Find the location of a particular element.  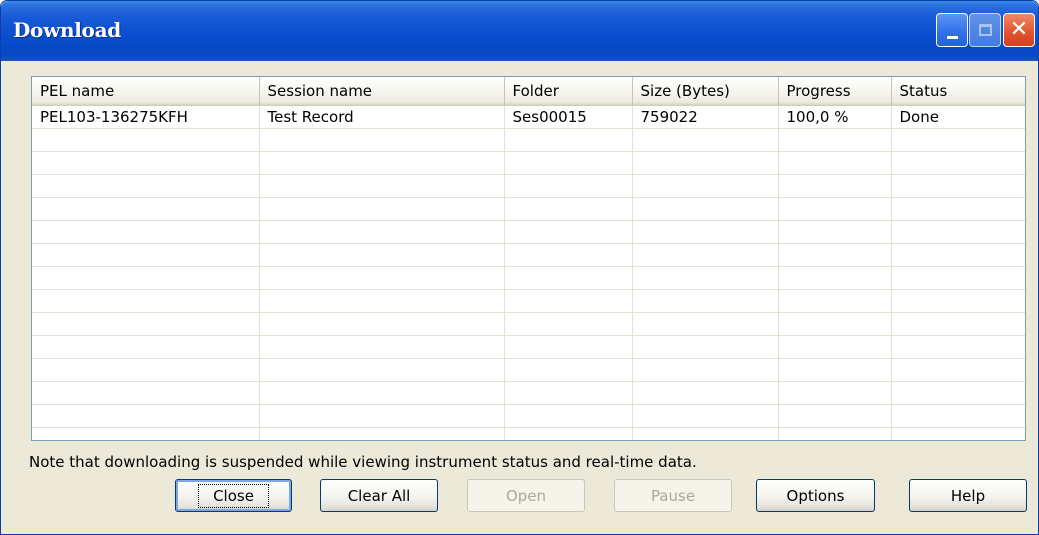

title-bar: Download ✕ is located at coordinates (519, 31).